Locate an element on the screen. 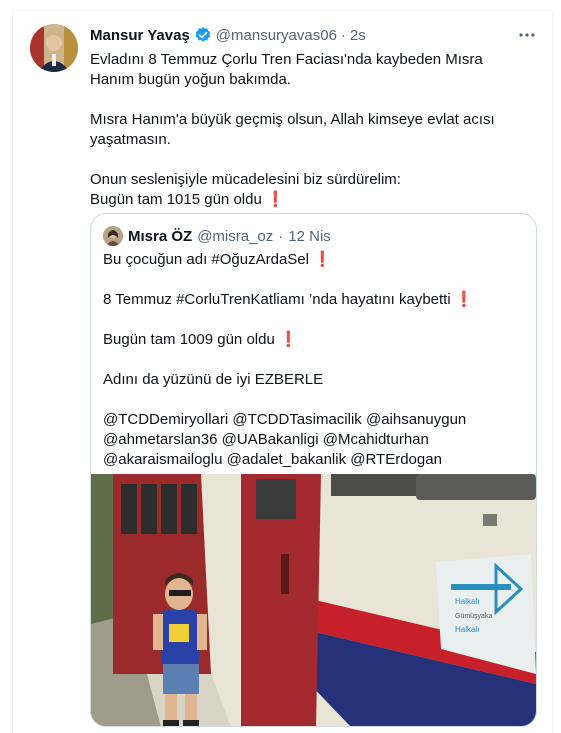  more-options-icon is located at coordinates (527, 35).